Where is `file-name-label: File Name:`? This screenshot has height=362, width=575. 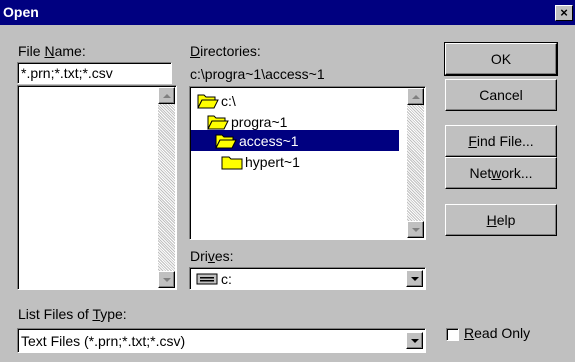
file-name-label: File Name: is located at coordinates (52, 51).